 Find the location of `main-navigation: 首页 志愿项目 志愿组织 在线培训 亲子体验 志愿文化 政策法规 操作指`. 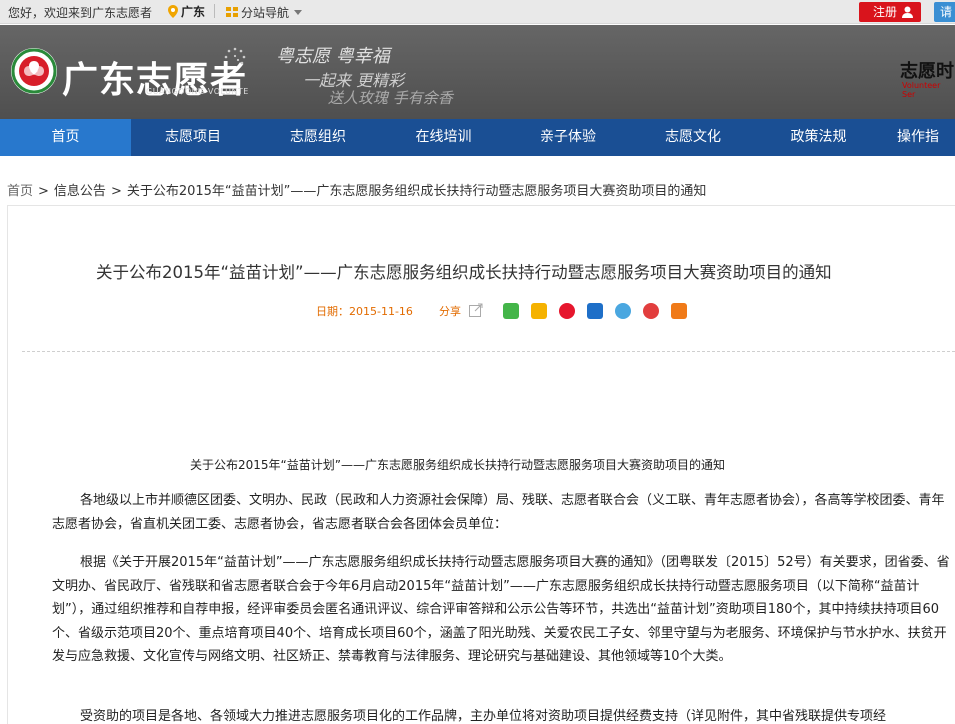

main-navigation: 首页 志愿项目 志愿组织 在线培训 亲子体验 志愿文化 政策法规 操作指 is located at coordinates (477, 137).